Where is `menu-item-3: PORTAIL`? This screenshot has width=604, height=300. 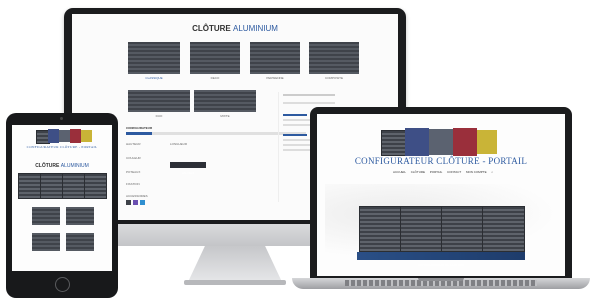
menu-item-3: PORTAIL is located at coordinates (436, 172).